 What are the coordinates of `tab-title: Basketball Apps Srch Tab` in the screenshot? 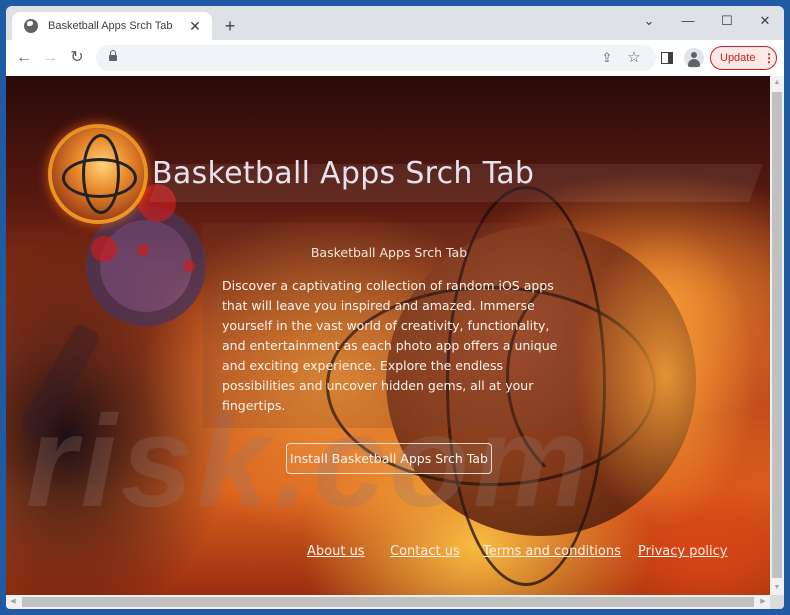 It's located at (110, 26).